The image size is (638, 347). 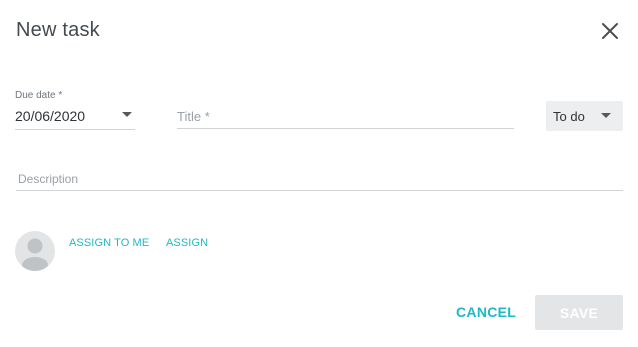 I want to click on close-button, so click(x=610, y=31).